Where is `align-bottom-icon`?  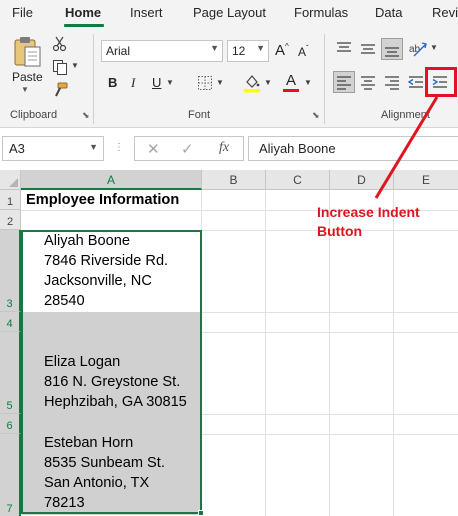 align-bottom-icon is located at coordinates (392, 52).